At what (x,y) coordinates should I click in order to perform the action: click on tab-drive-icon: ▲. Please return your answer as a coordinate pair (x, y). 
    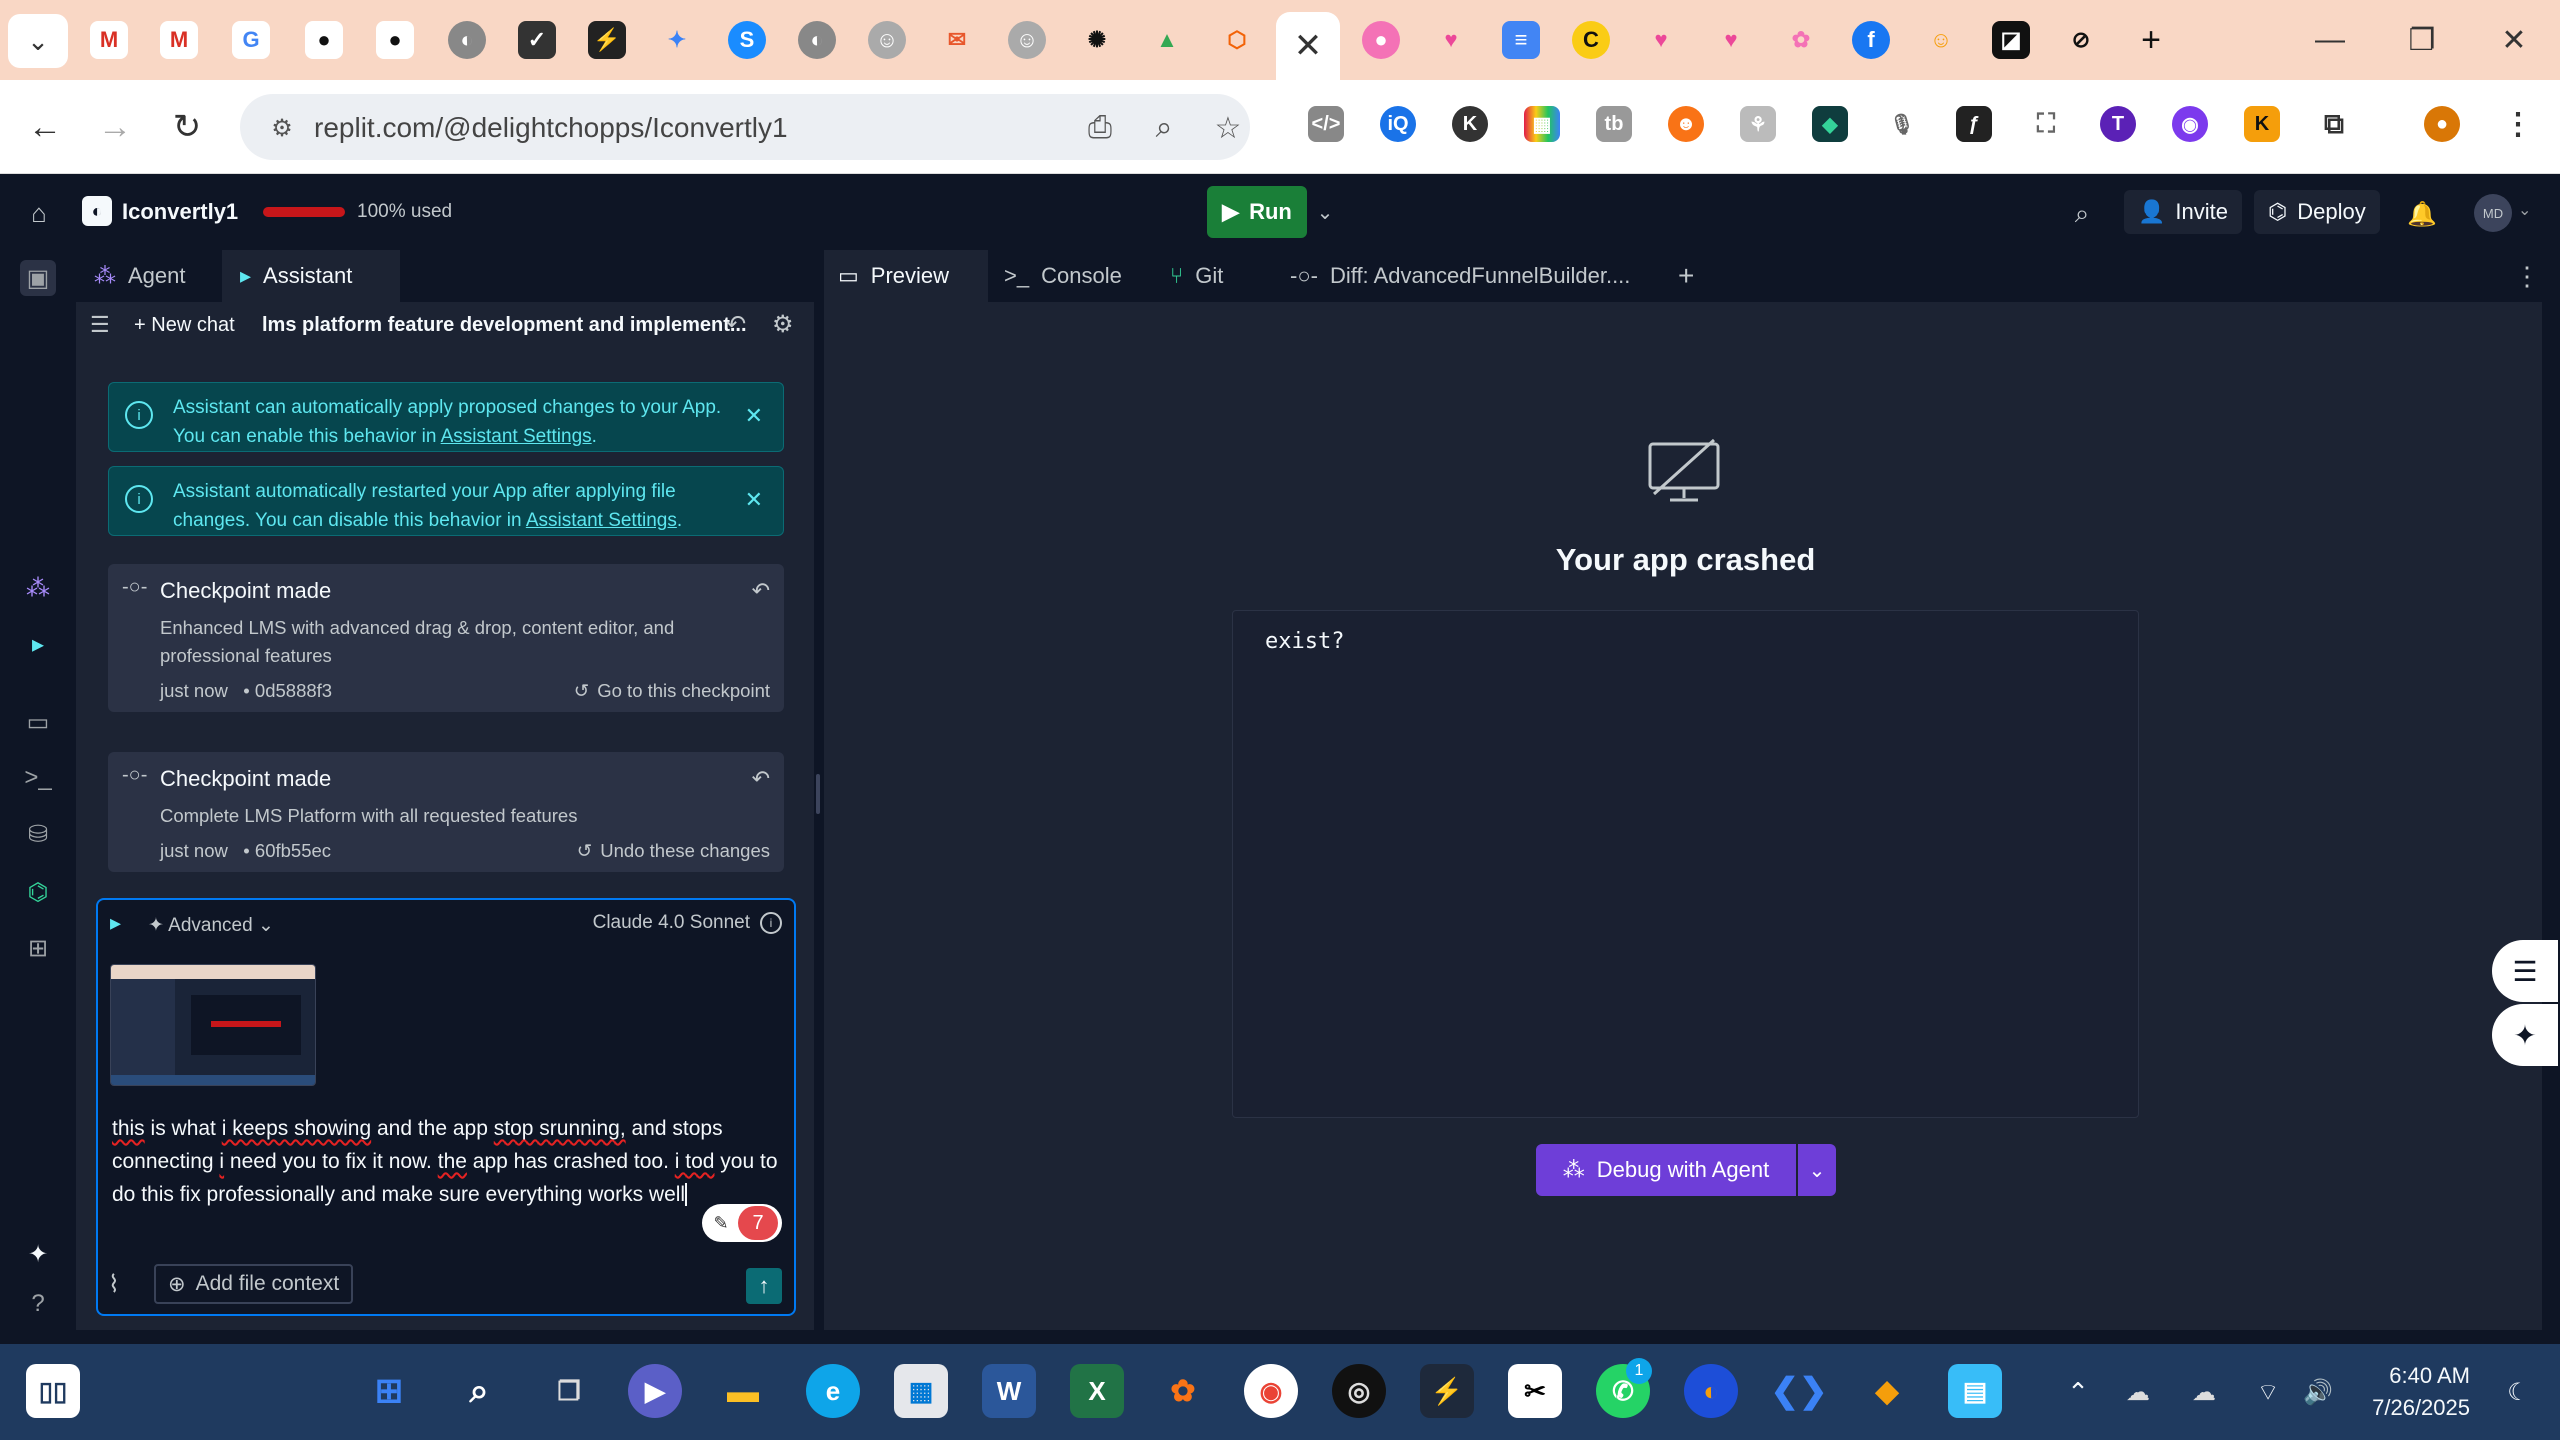
    Looking at the image, I should click on (1167, 40).